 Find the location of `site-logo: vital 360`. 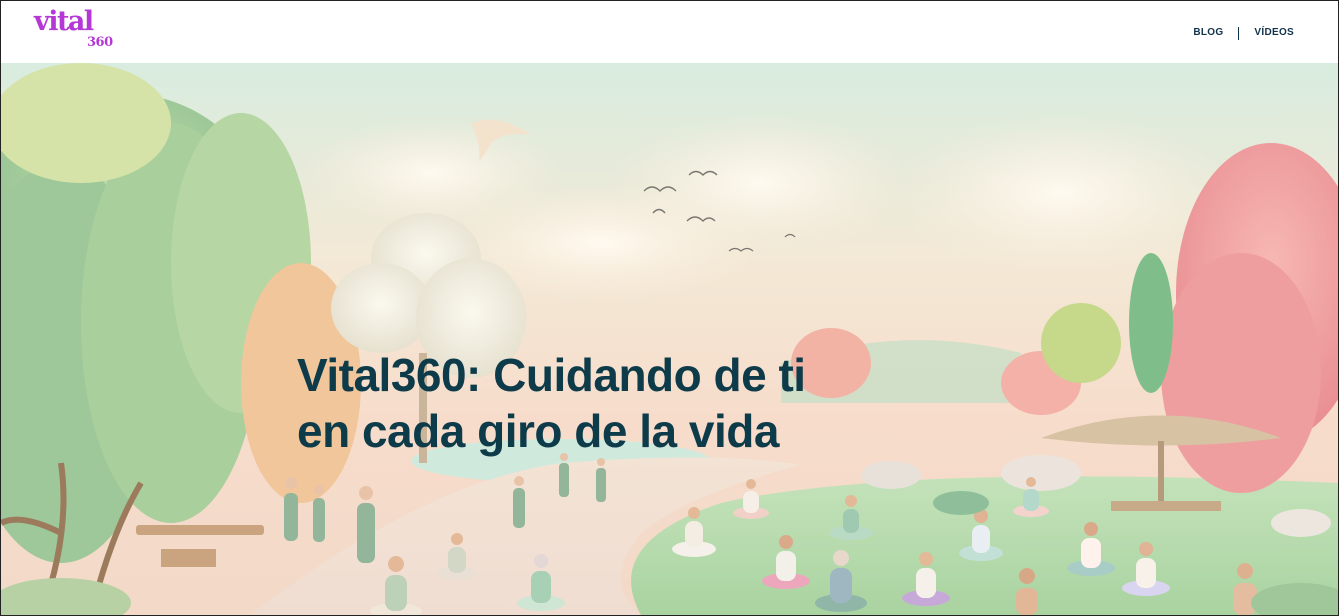

site-logo: vital 360 is located at coordinates (79, 30).